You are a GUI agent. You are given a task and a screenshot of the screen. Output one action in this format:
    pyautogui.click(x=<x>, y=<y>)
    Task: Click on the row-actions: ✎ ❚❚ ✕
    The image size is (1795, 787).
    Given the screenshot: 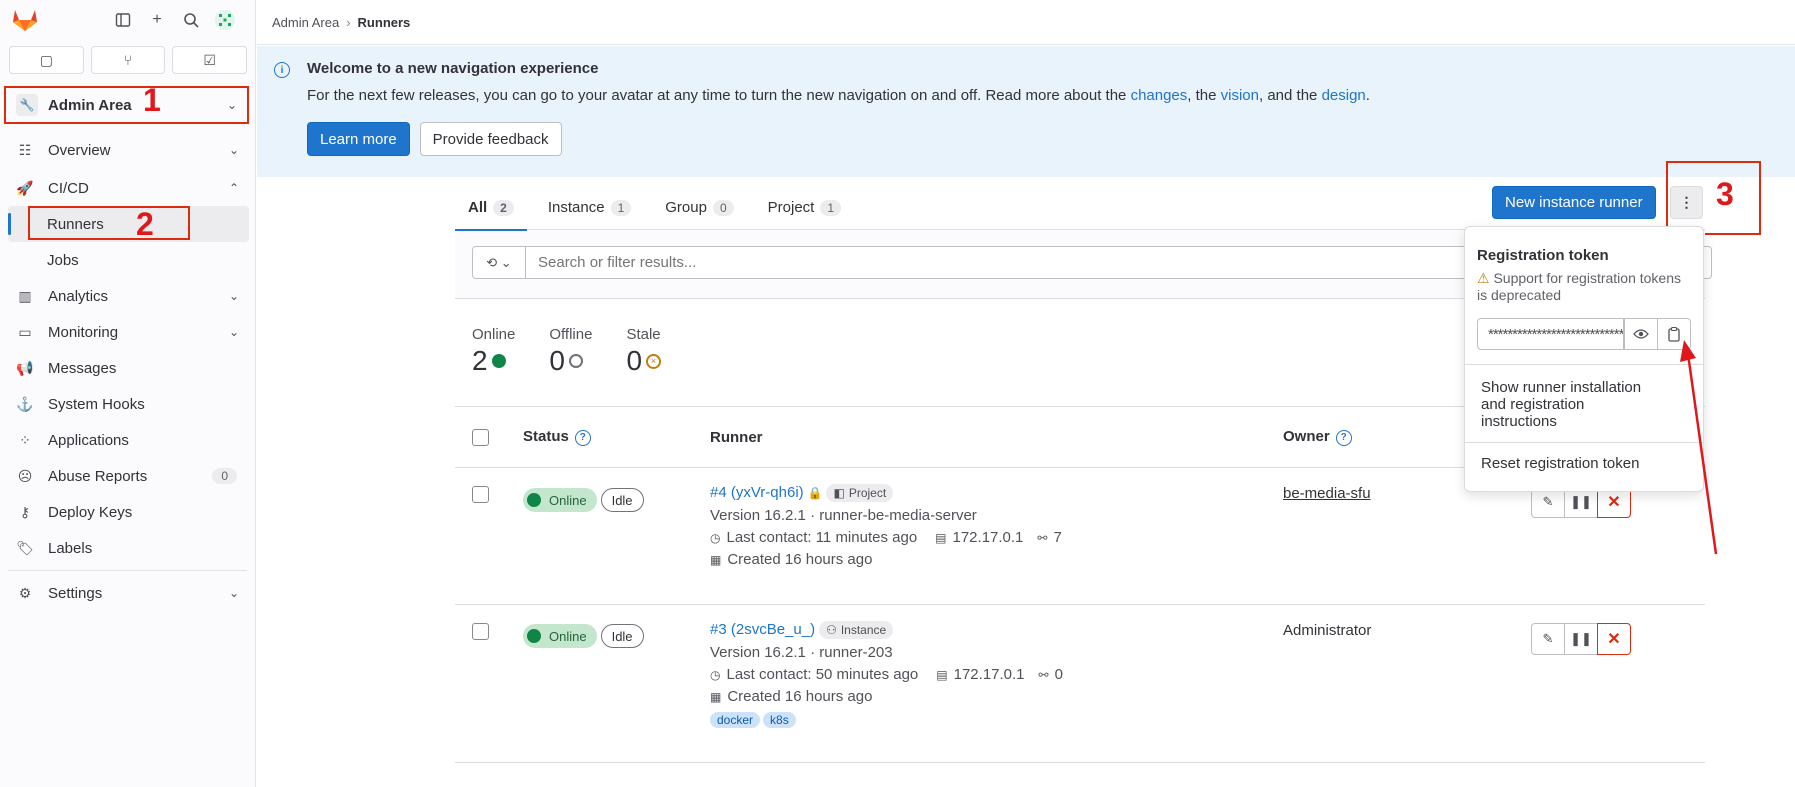 What is the action you would take?
    pyautogui.click(x=1581, y=639)
    